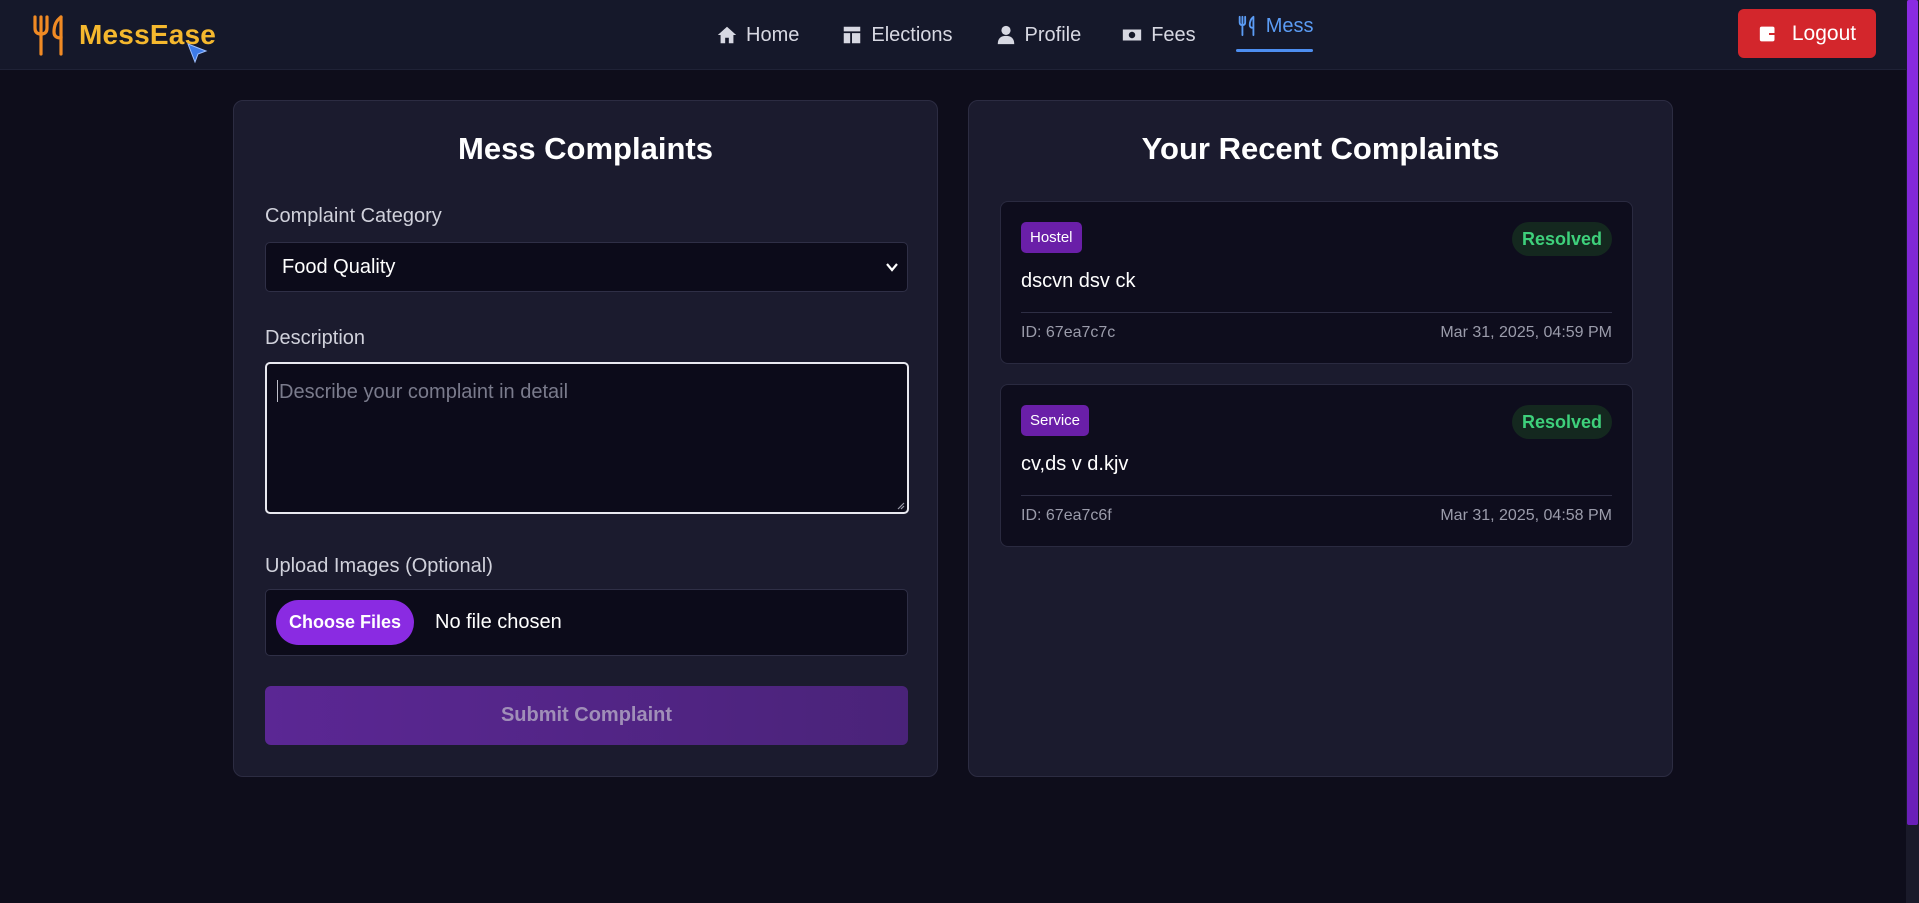  What do you see at coordinates (1526, 332) in the screenshot?
I see `complaint-date: Mar 31, 2025, 04:59 PM` at bounding box center [1526, 332].